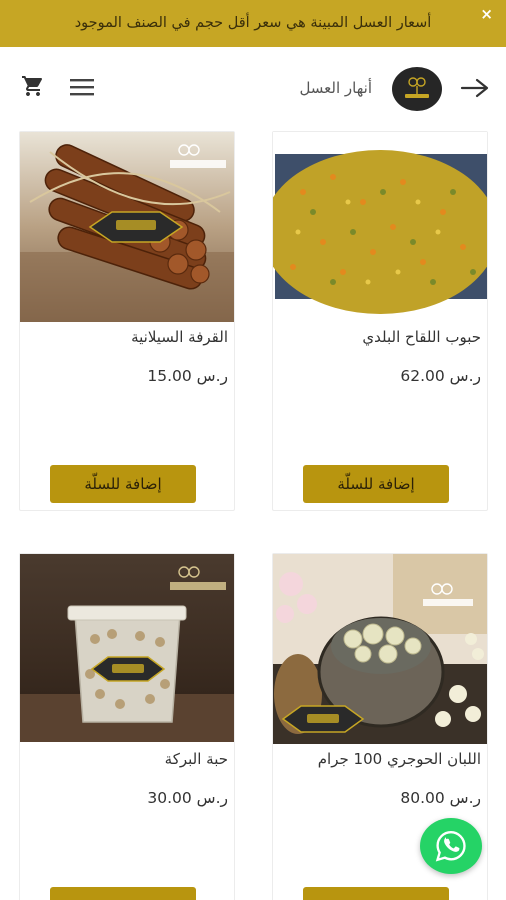  What do you see at coordinates (335, 88) in the screenshot?
I see `store-name: أنهار العسل` at bounding box center [335, 88].